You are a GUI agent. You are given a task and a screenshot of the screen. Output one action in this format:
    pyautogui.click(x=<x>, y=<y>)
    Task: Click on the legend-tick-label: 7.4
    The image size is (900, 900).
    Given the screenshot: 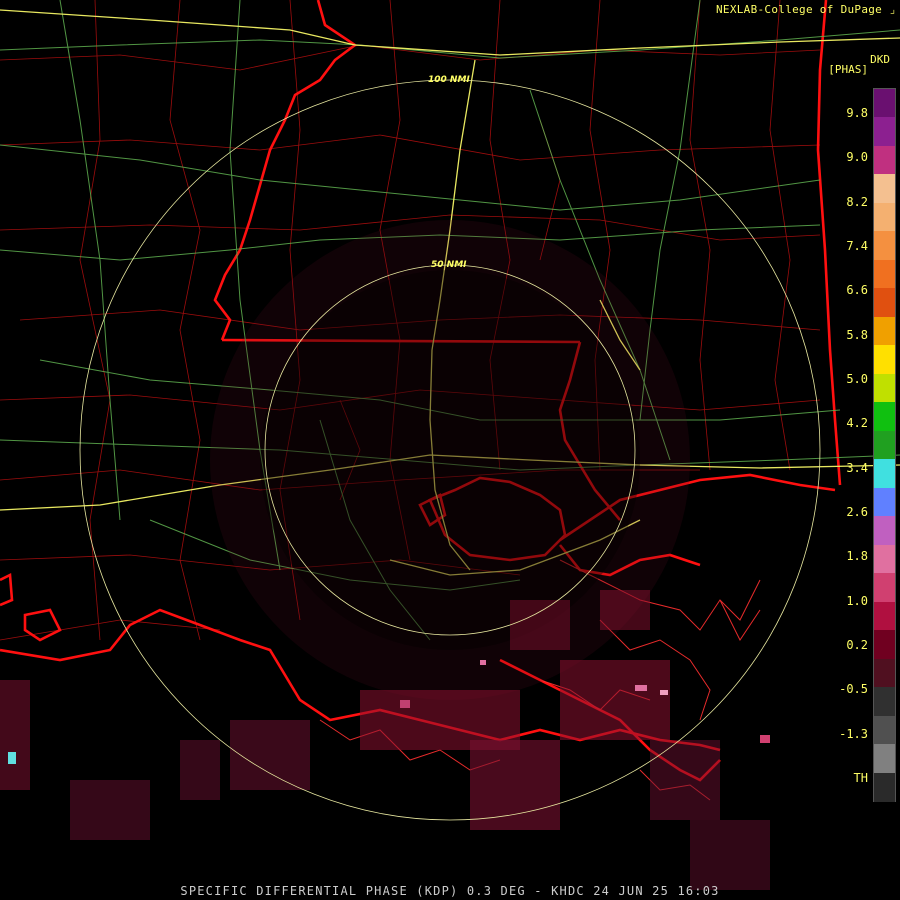 What is the action you would take?
    pyautogui.click(x=857, y=246)
    